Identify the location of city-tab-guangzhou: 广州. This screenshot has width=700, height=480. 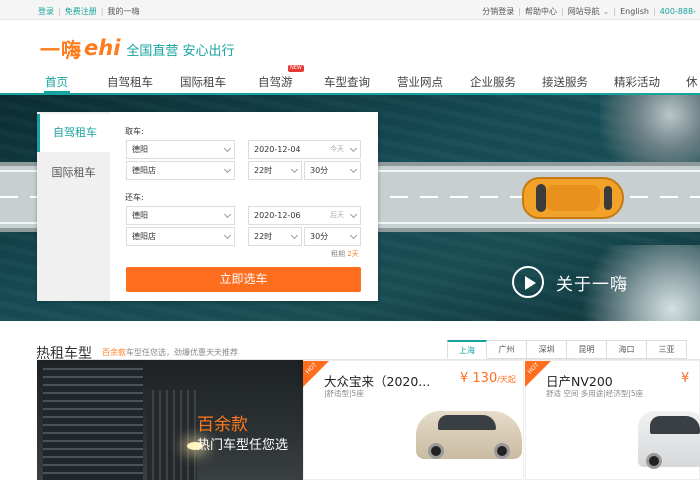
(507, 349).